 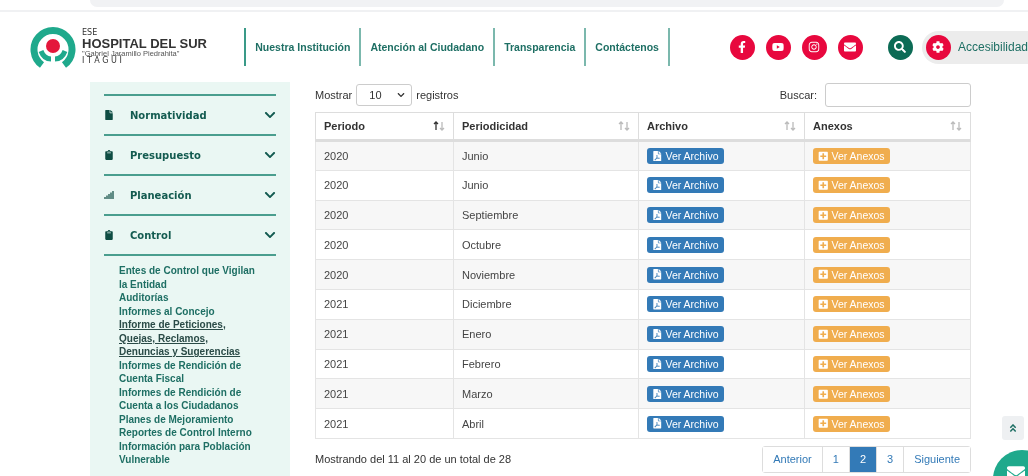 What do you see at coordinates (334, 95) in the screenshot?
I see `show-label: Mostrar` at bounding box center [334, 95].